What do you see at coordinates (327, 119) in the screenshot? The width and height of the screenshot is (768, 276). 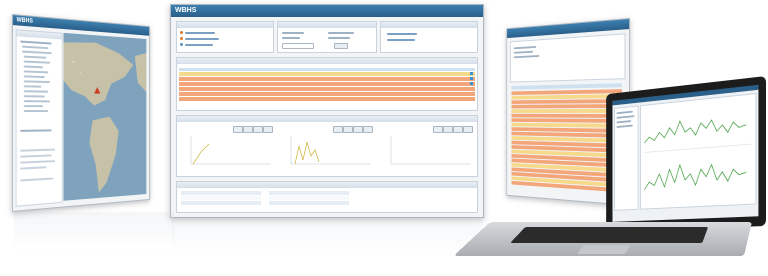 I see `charts-panel-header` at bounding box center [327, 119].